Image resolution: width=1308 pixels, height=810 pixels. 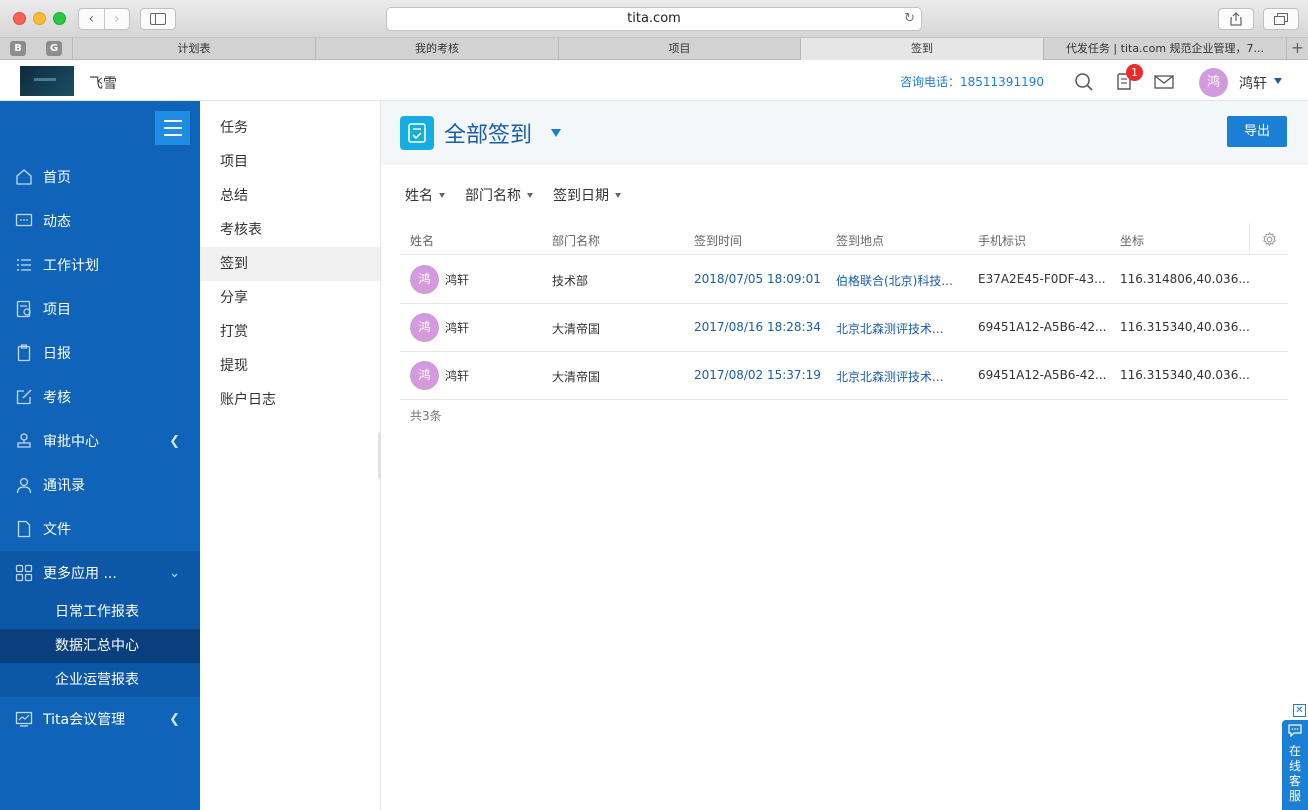 What do you see at coordinates (1268, 239) in the screenshot?
I see `gear-icon` at bounding box center [1268, 239].